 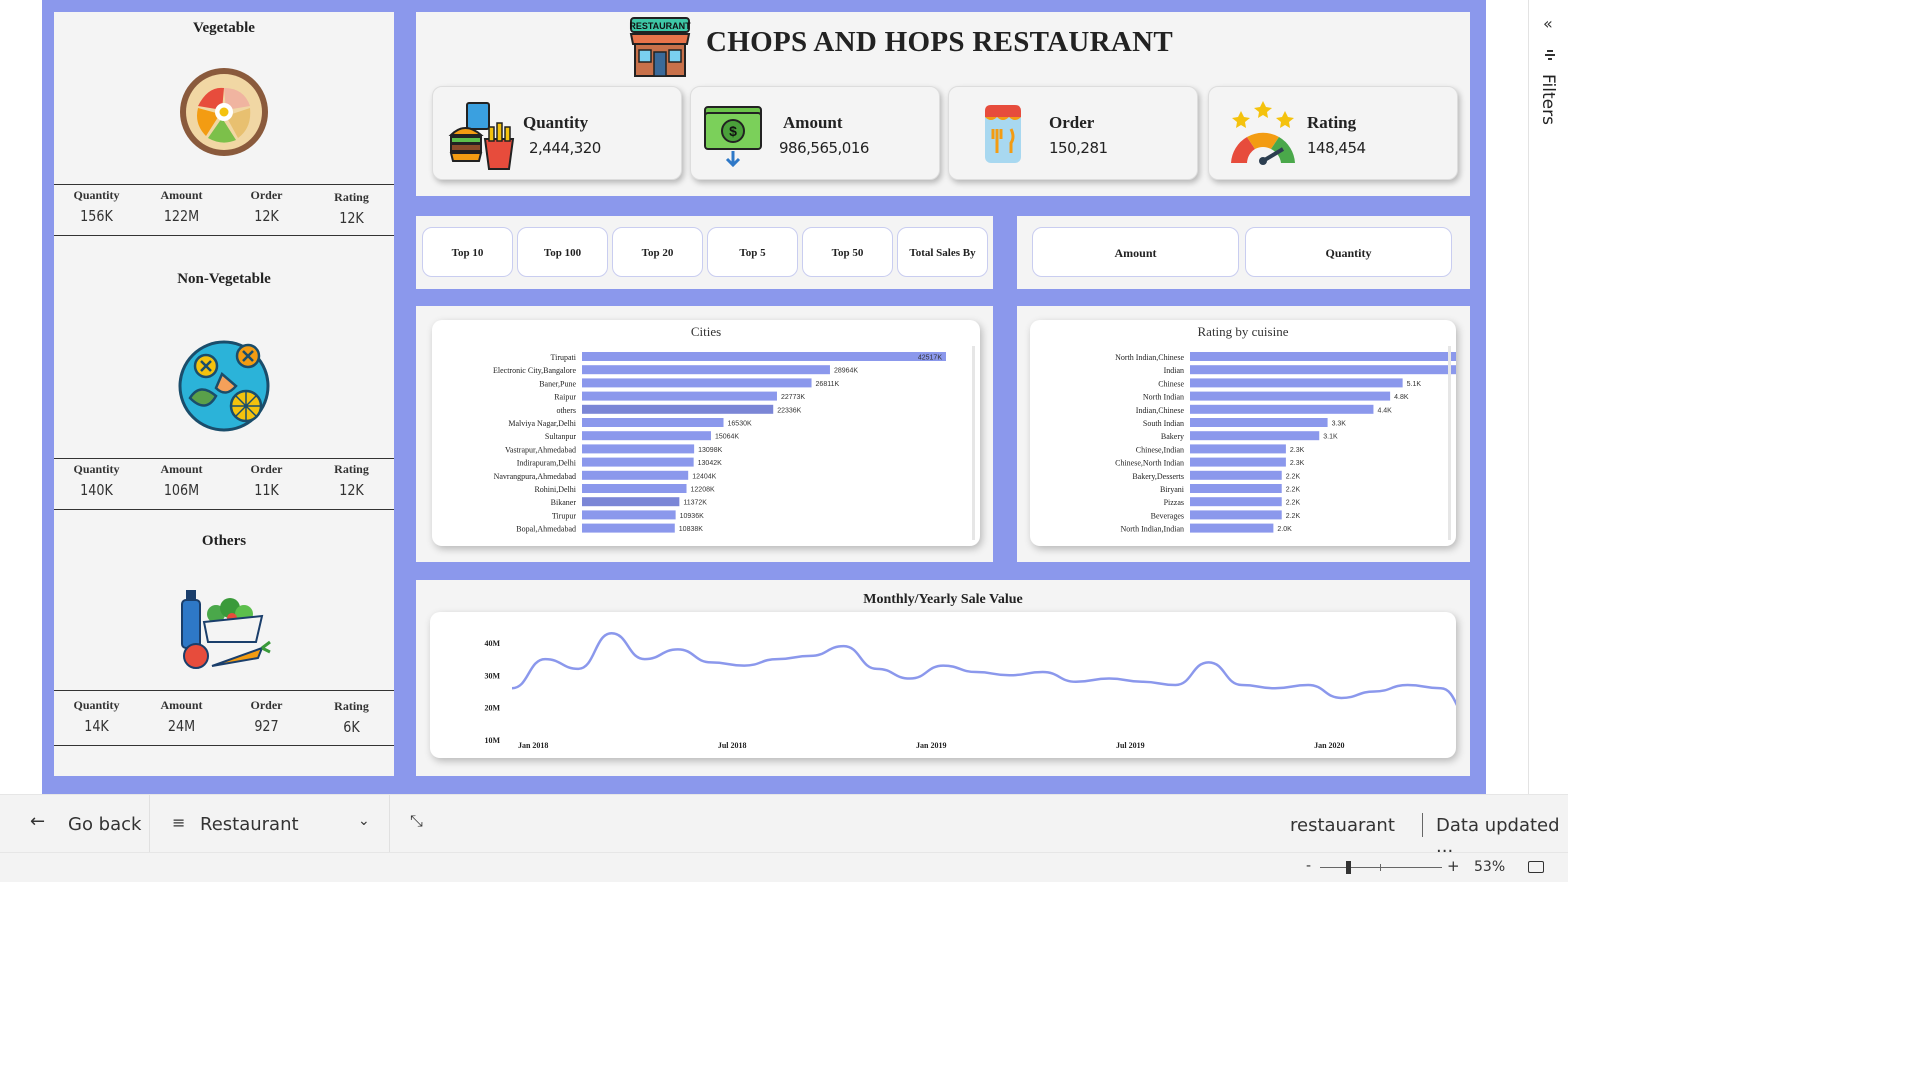 What do you see at coordinates (566, 410) in the screenshot?
I see `category-label: others` at bounding box center [566, 410].